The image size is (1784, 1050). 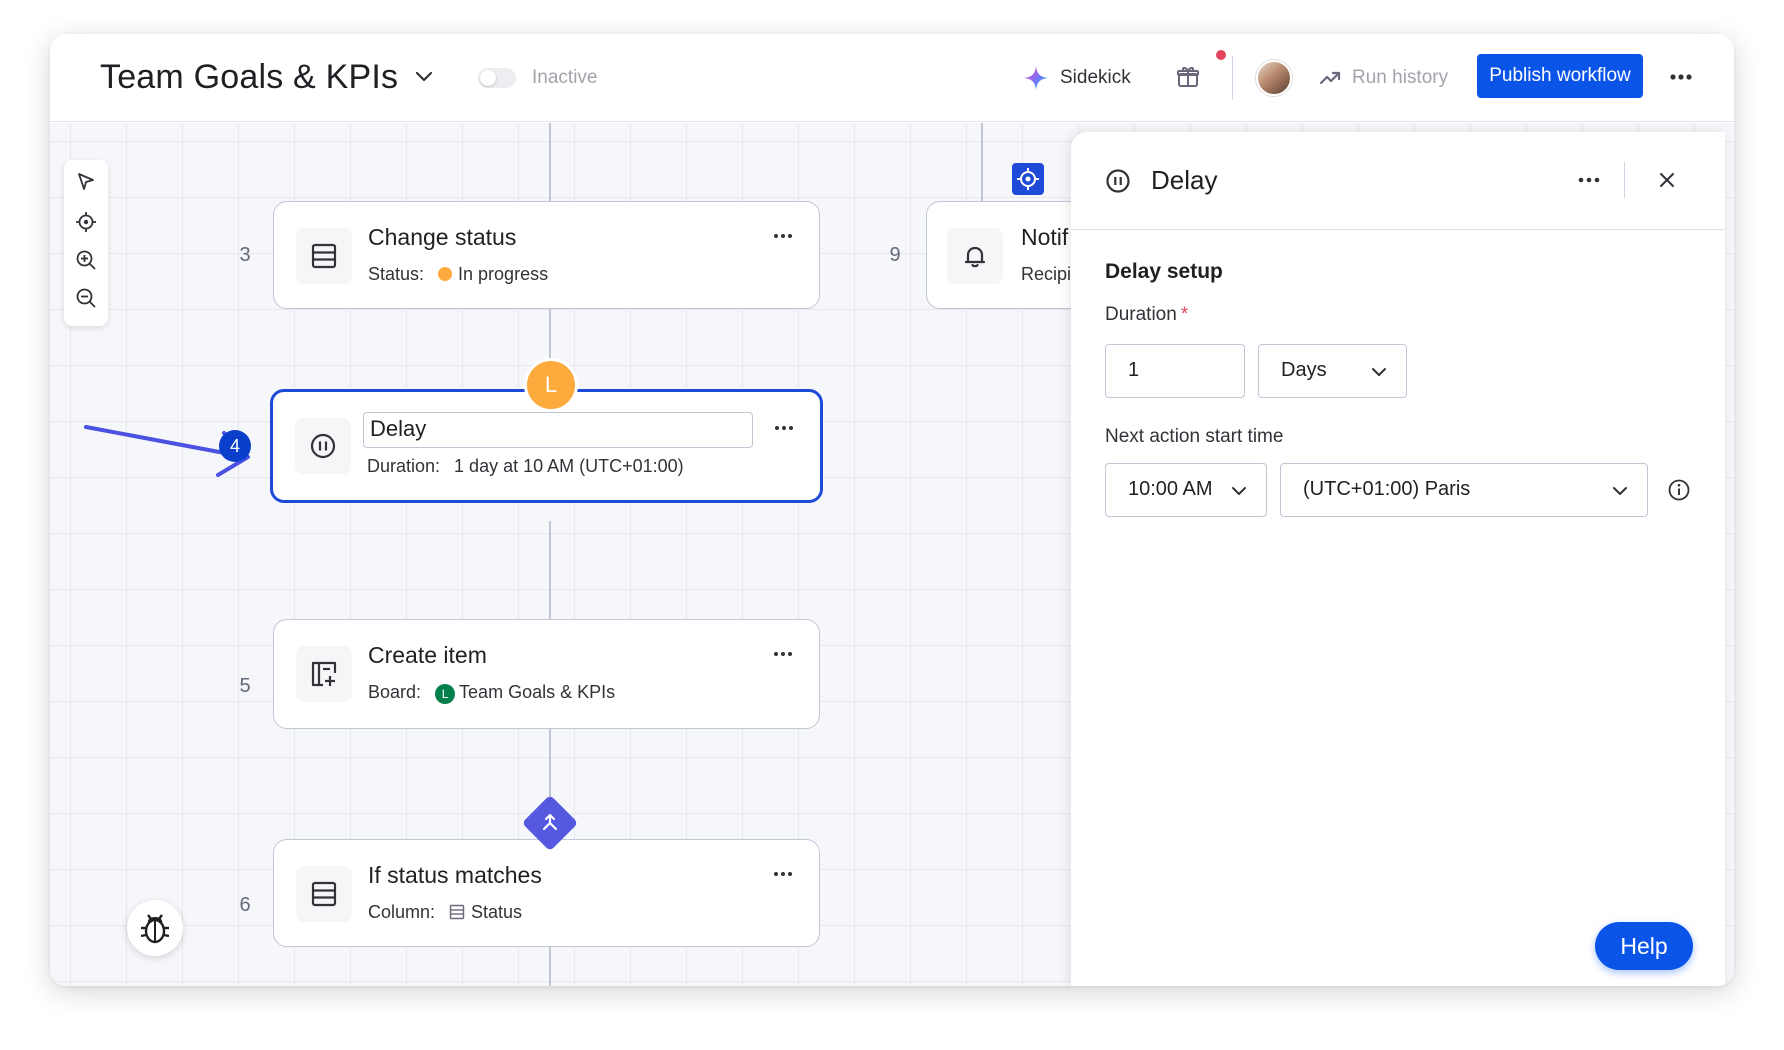 I want to click on target-icon, so click(x=1028, y=179).